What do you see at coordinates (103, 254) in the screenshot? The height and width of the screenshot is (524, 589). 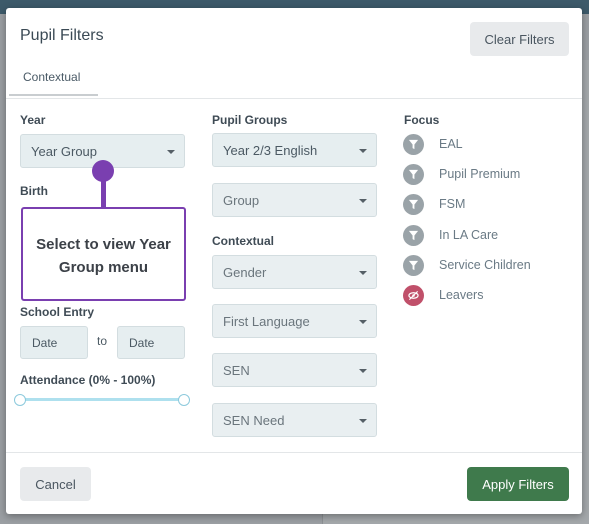 I see `year-group-tooltip: Select to view Year Group menu` at bounding box center [103, 254].